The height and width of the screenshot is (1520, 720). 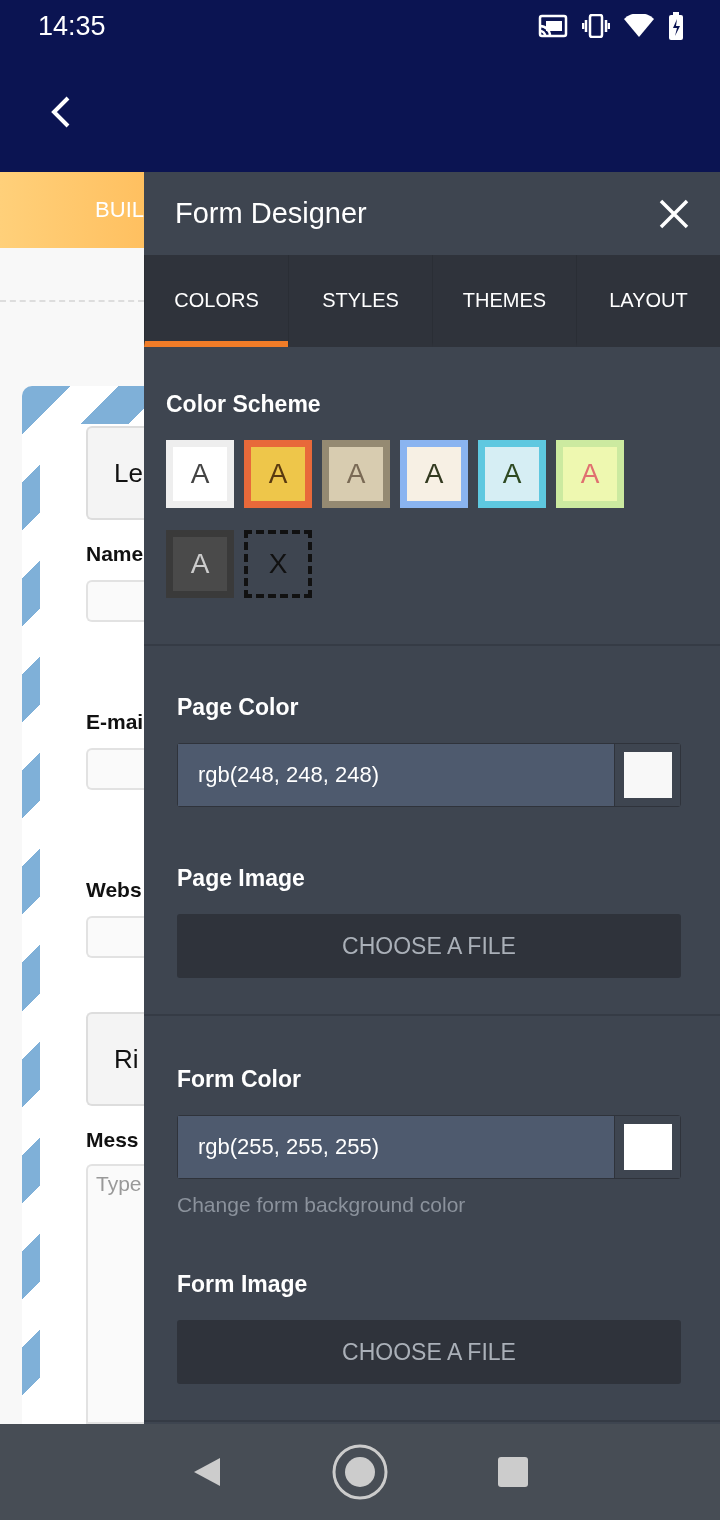 What do you see at coordinates (244, 404) in the screenshot?
I see `section-label: Color Scheme` at bounding box center [244, 404].